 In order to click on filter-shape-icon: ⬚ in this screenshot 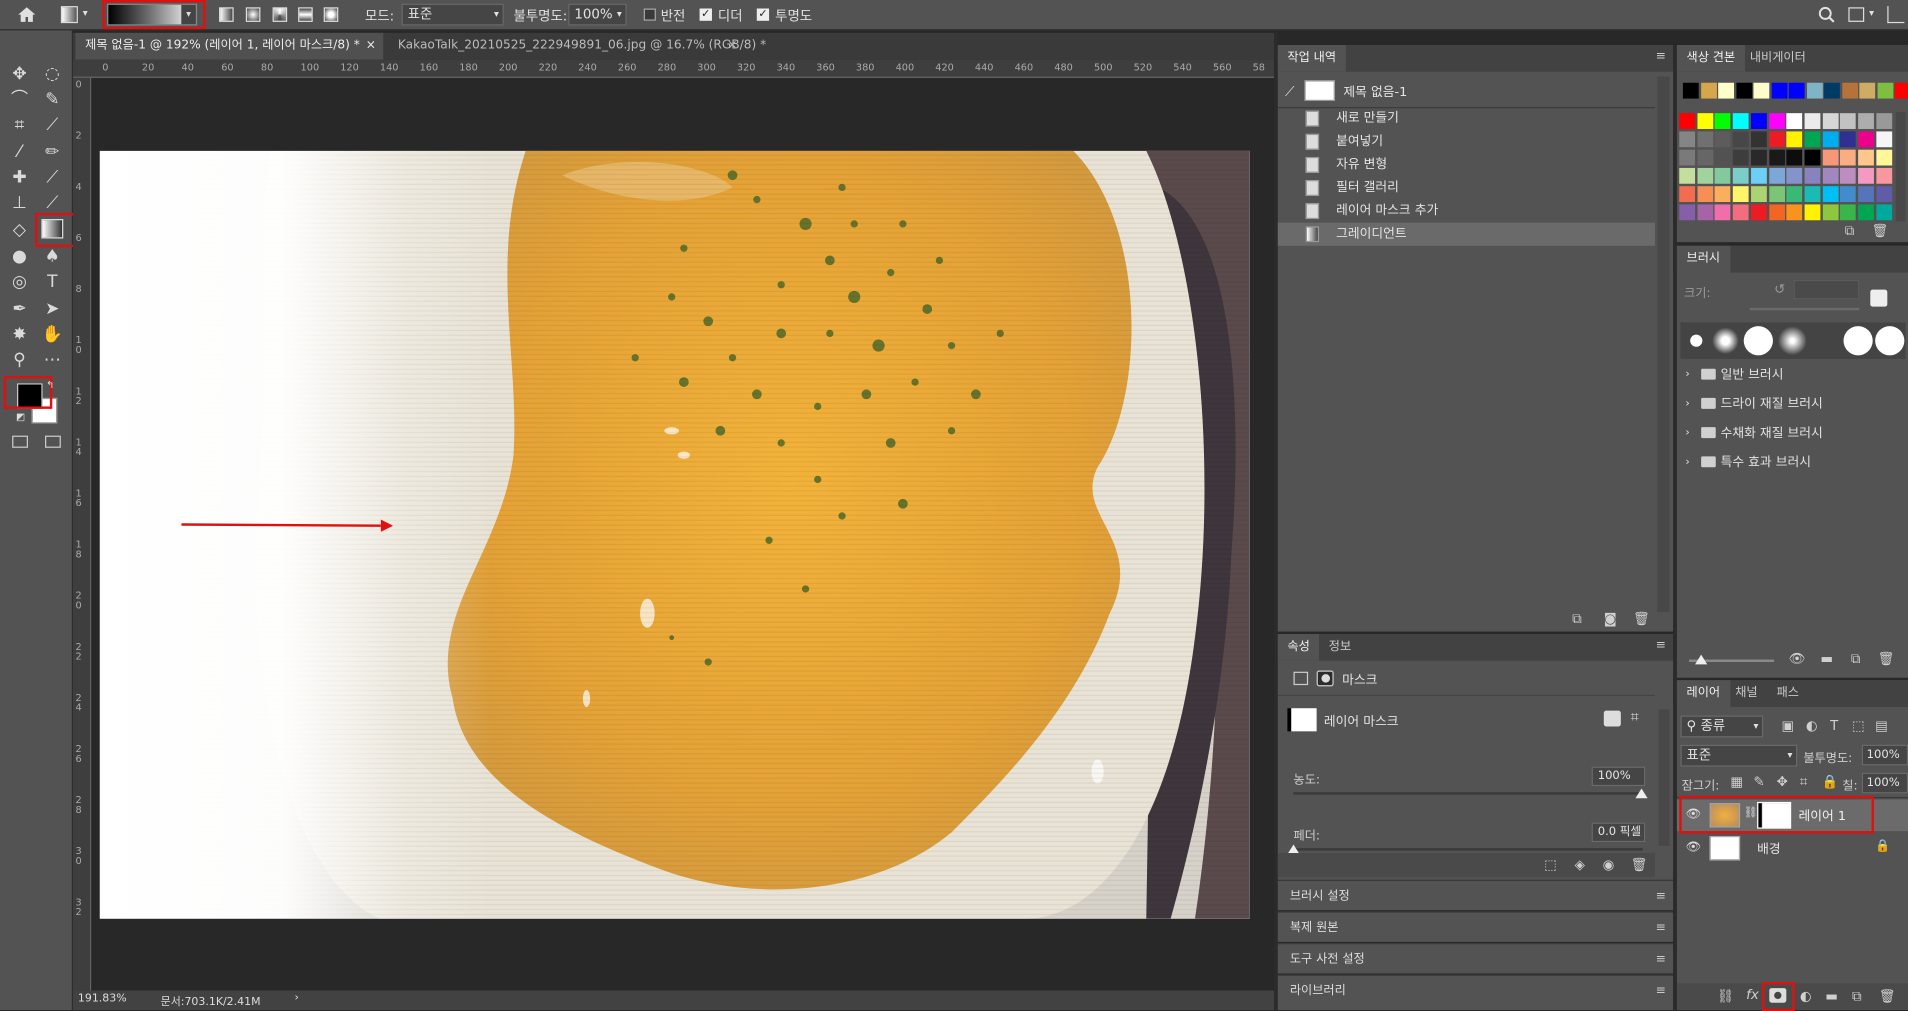, I will do `click(1858, 726)`.